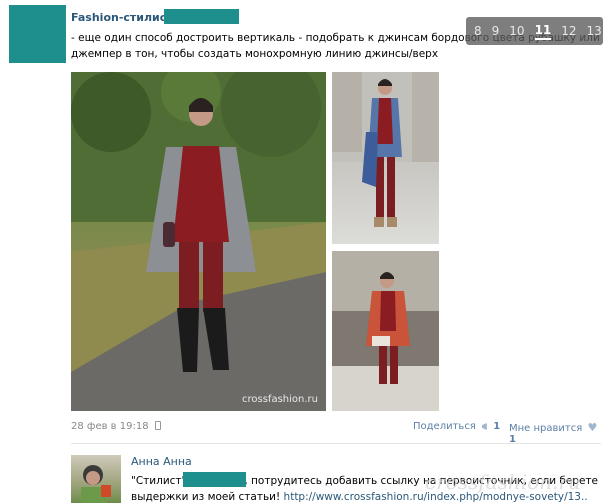 This screenshot has height=503, width=603. I want to click on avatar-photo, so click(96, 484).